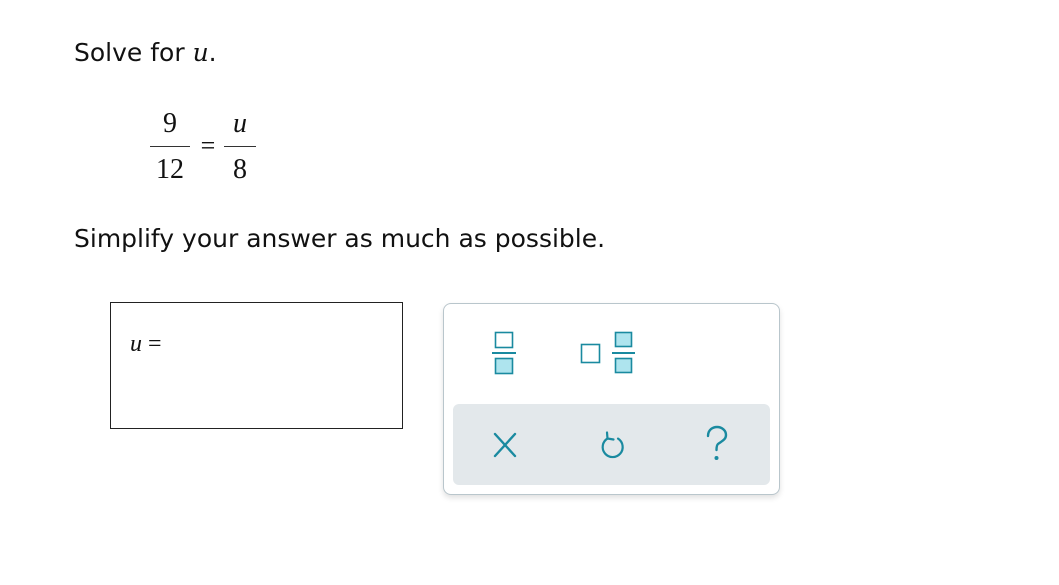 Image resolution: width=1059 pixels, height=585 pixels. Describe the element at coordinates (717, 442) in the screenshot. I see `question-icon` at that location.